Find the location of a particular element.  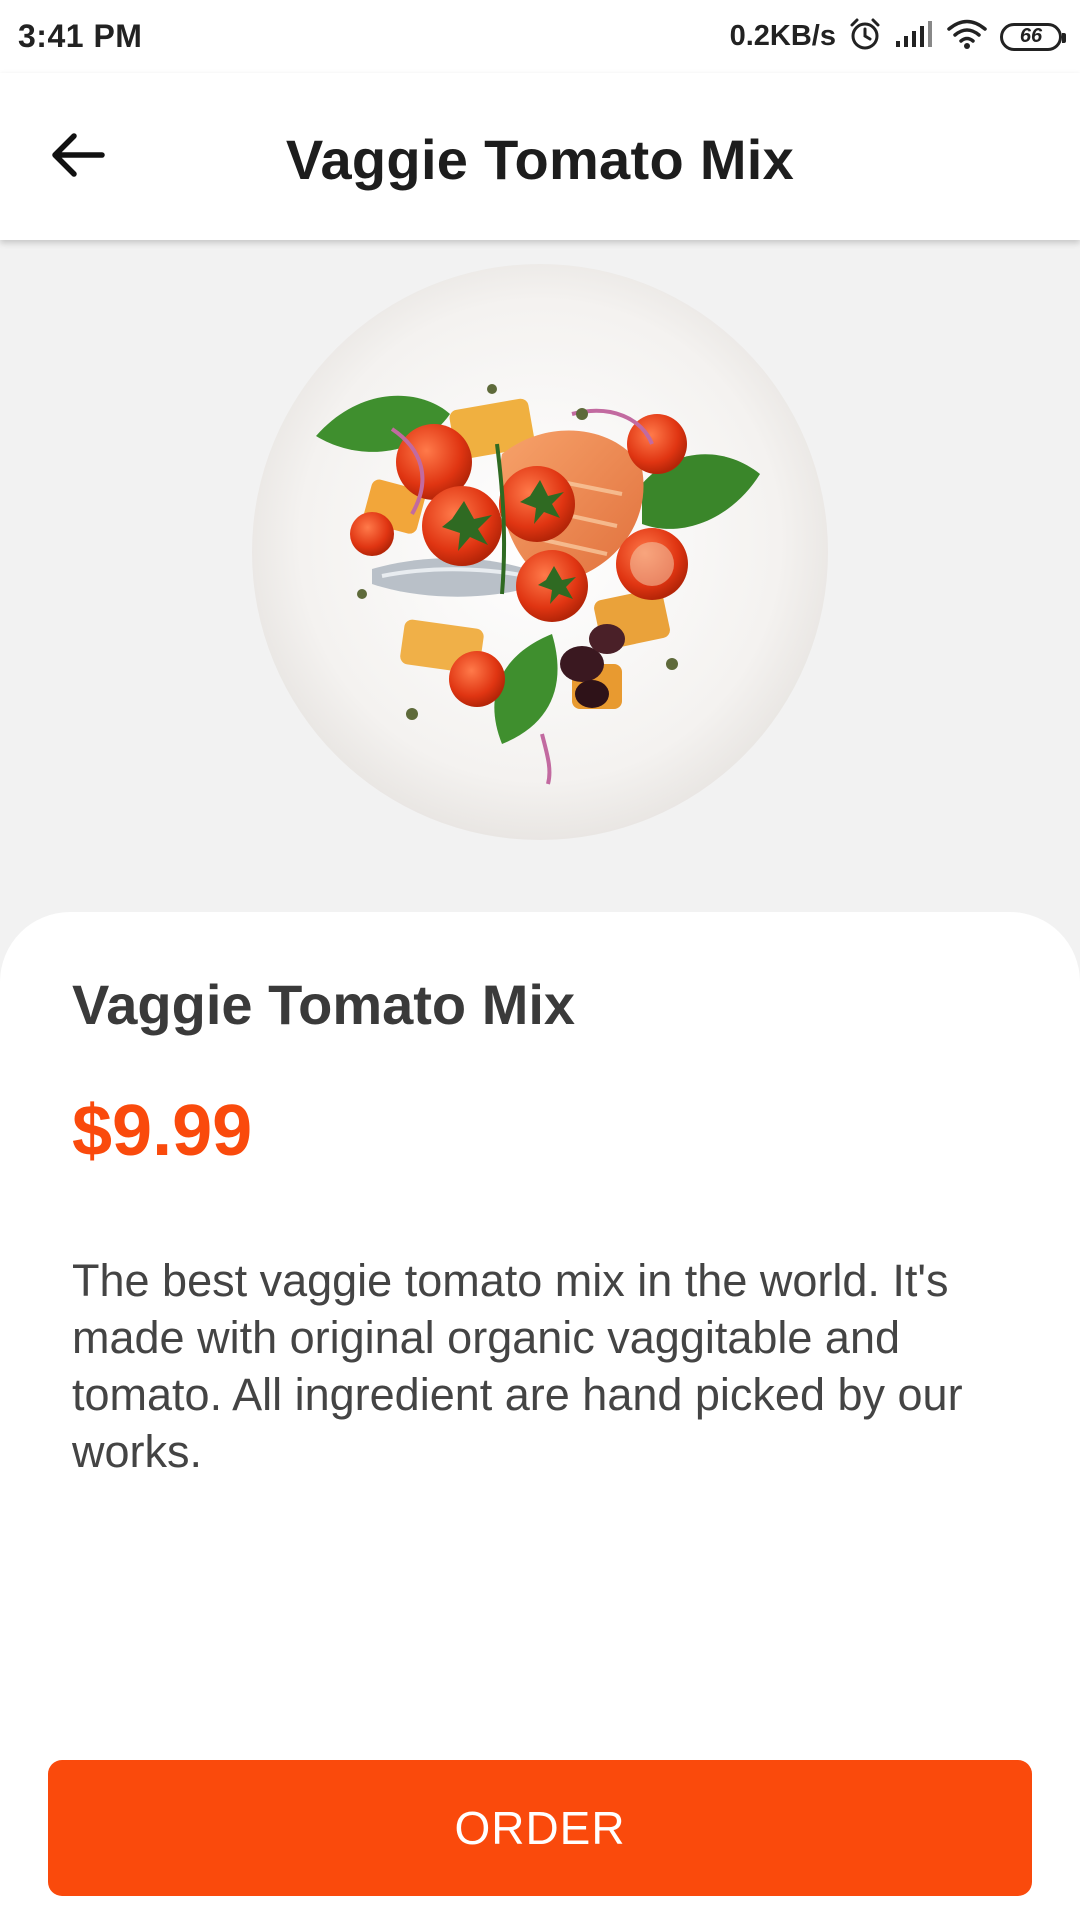

app-bar: Vaggie Tomato Mix is located at coordinates (540, 156).